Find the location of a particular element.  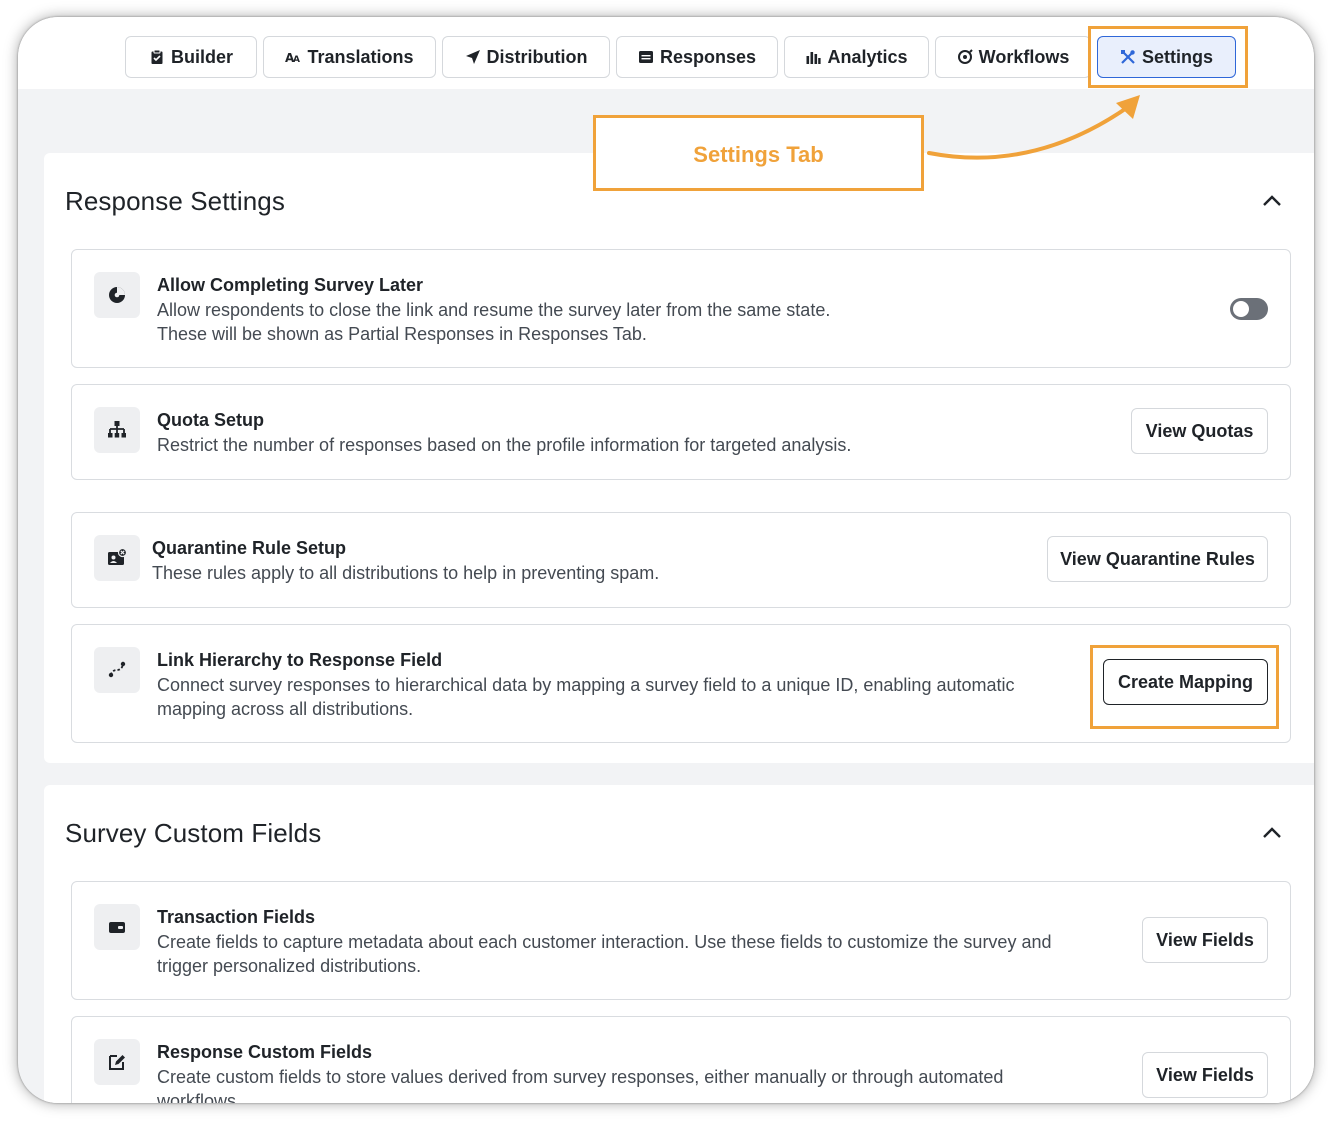

create-mapping-highlight is located at coordinates (1184, 687).